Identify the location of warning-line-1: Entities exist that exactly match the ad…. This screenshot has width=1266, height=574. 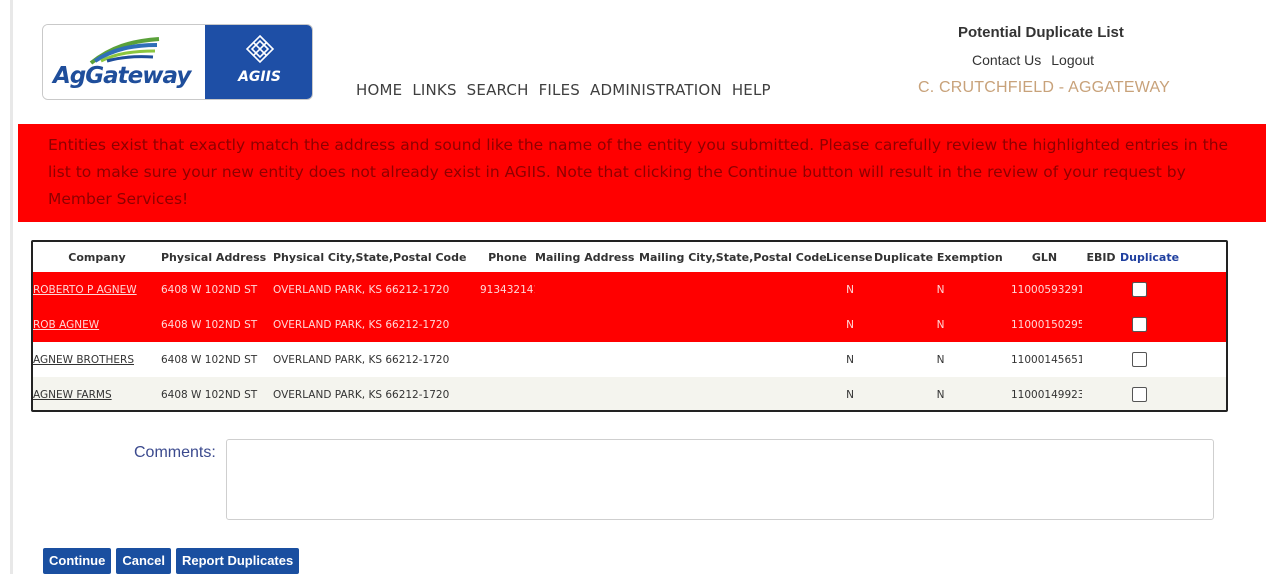
(638, 145).